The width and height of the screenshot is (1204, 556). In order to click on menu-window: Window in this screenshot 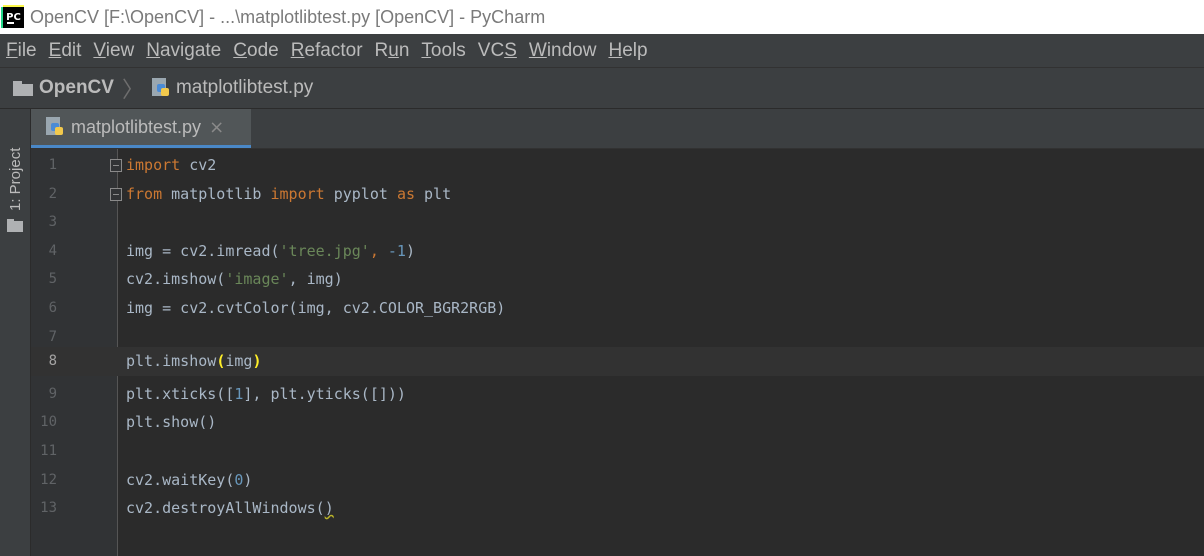, I will do `click(563, 51)`.